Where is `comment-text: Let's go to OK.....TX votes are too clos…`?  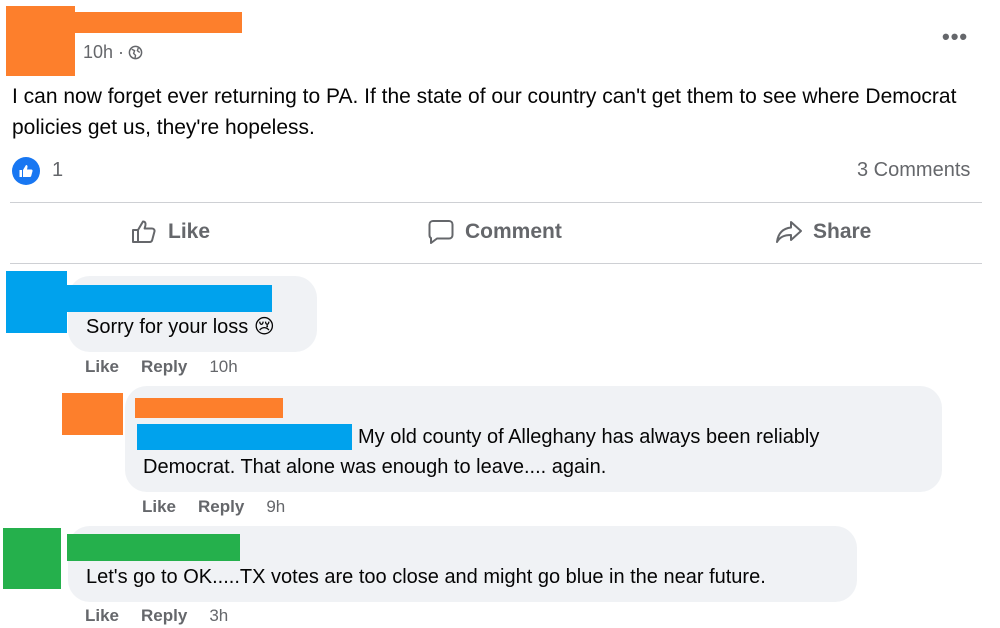
comment-text: Let's go to OK.....TX votes are too clos… is located at coordinates (426, 577).